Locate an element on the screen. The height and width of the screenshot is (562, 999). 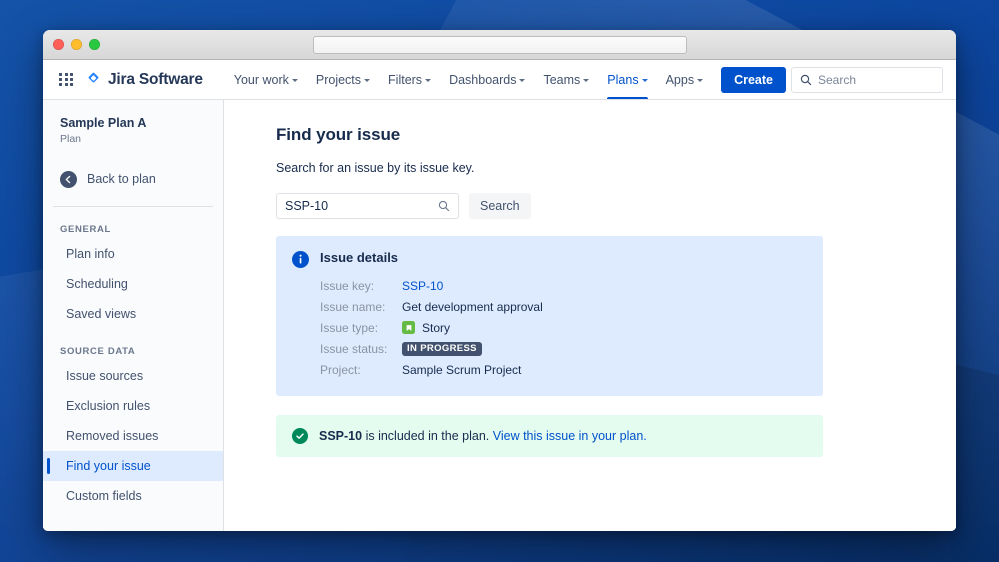
nav-item-label: Projects is located at coordinates (338, 79).